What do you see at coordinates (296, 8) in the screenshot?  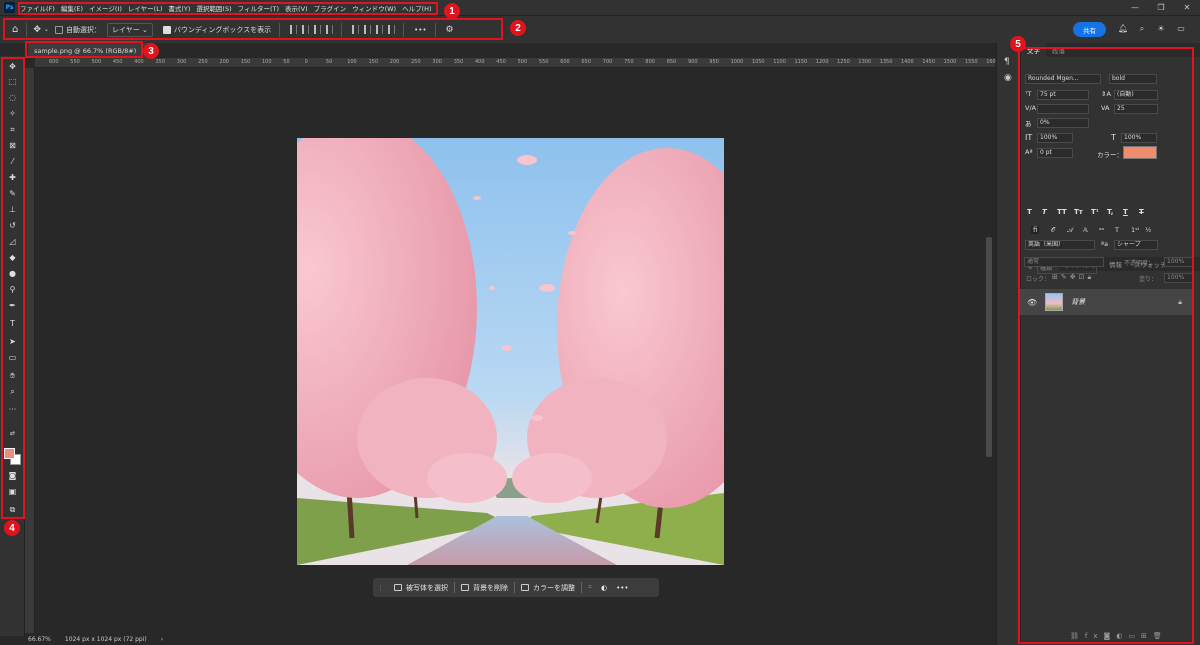 I see `menu-view: 表示(V)` at bounding box center [296, 8].